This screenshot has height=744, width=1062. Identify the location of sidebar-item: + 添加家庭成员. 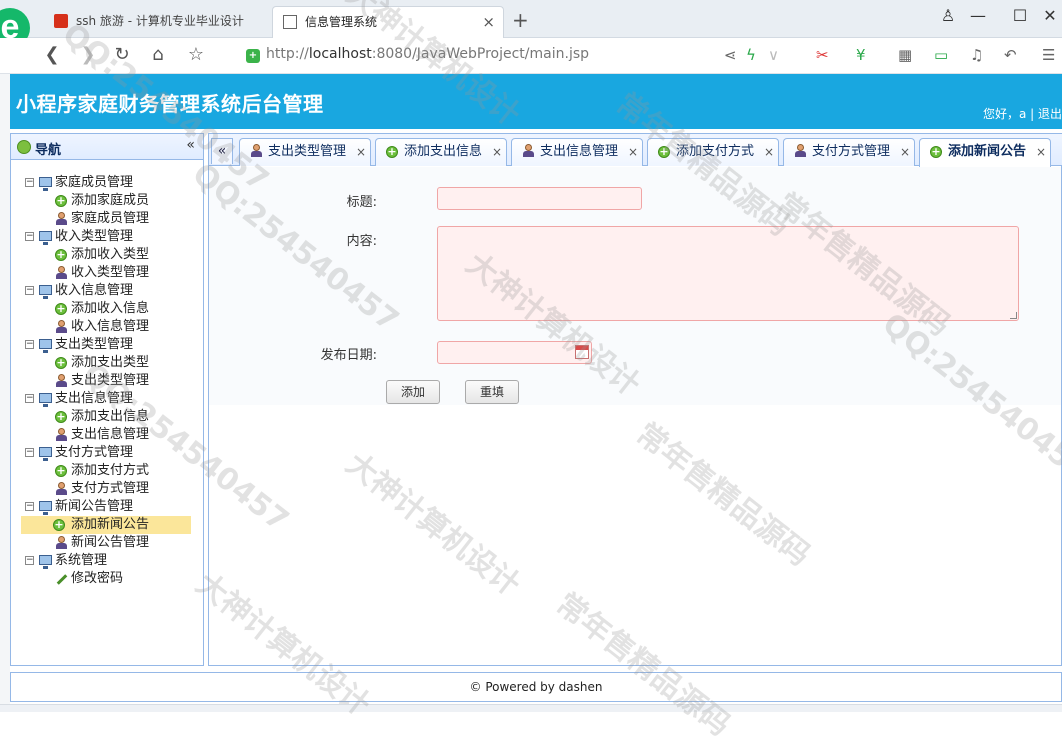
(107, 201).